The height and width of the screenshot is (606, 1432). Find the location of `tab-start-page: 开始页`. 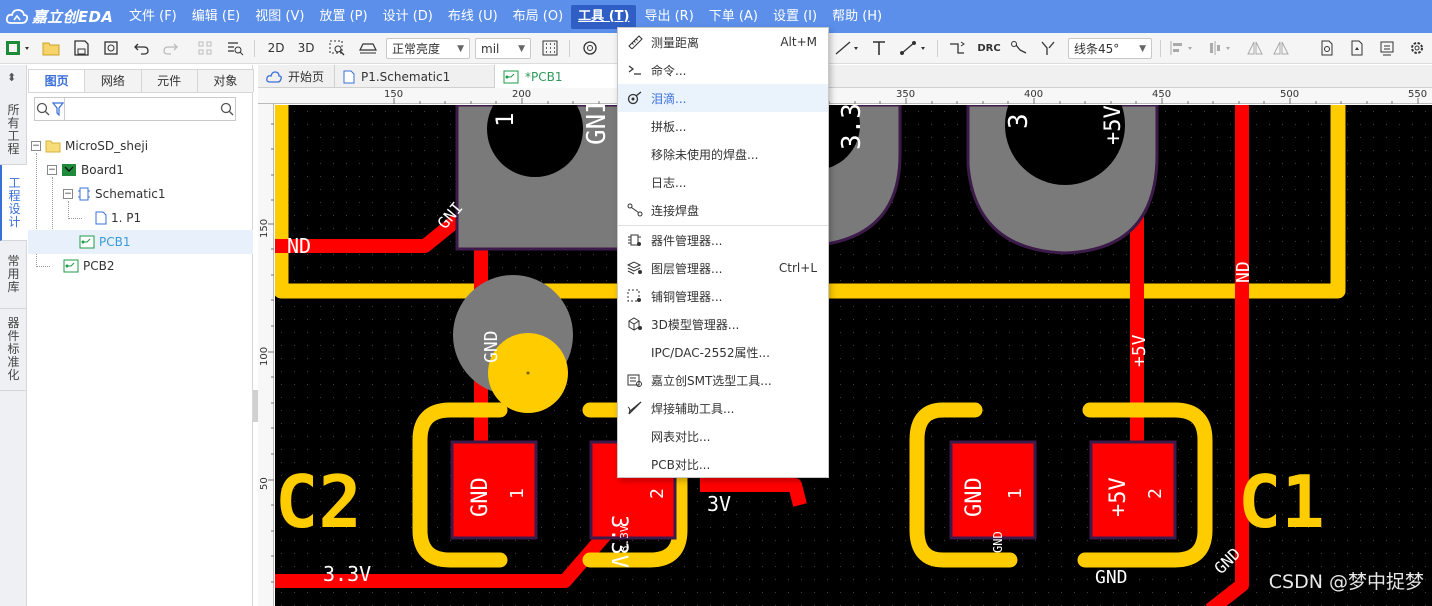

tab-start-page: 开始页 is located at coordinates (296, 76).